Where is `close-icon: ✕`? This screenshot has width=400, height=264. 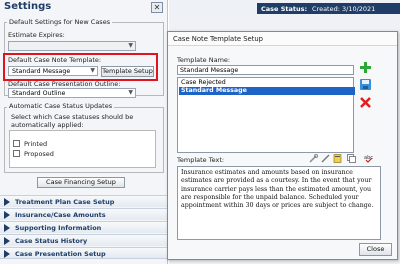
close-icon: ✕ is located at coordinates (157, 7).